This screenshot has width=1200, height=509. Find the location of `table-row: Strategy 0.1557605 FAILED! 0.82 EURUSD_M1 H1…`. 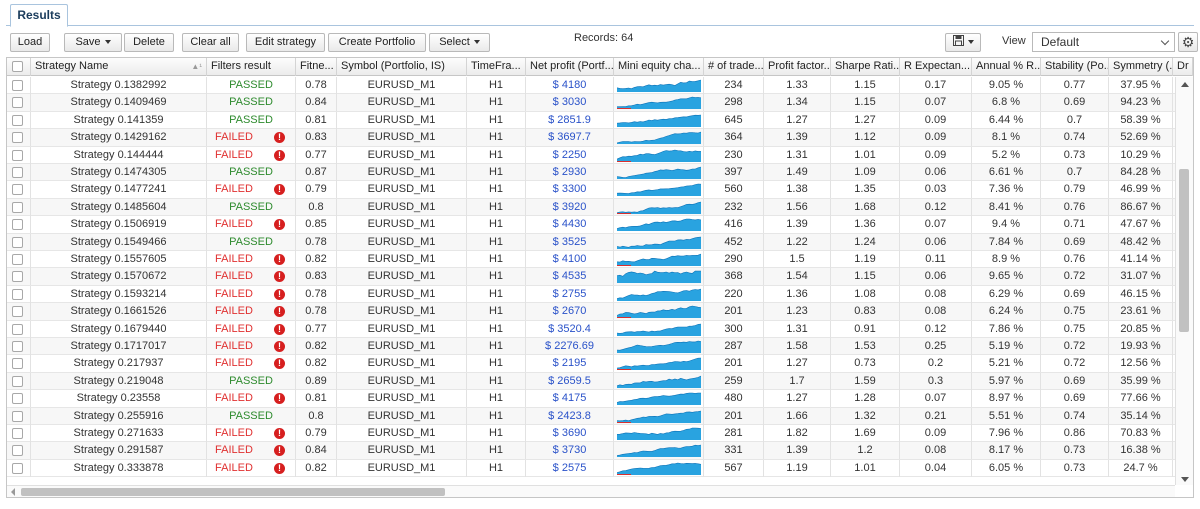

table-row: Strategy 0.1557605 FAILED! 0.82 EURUSD_M1 H1… is located at coordinates (591, 260).